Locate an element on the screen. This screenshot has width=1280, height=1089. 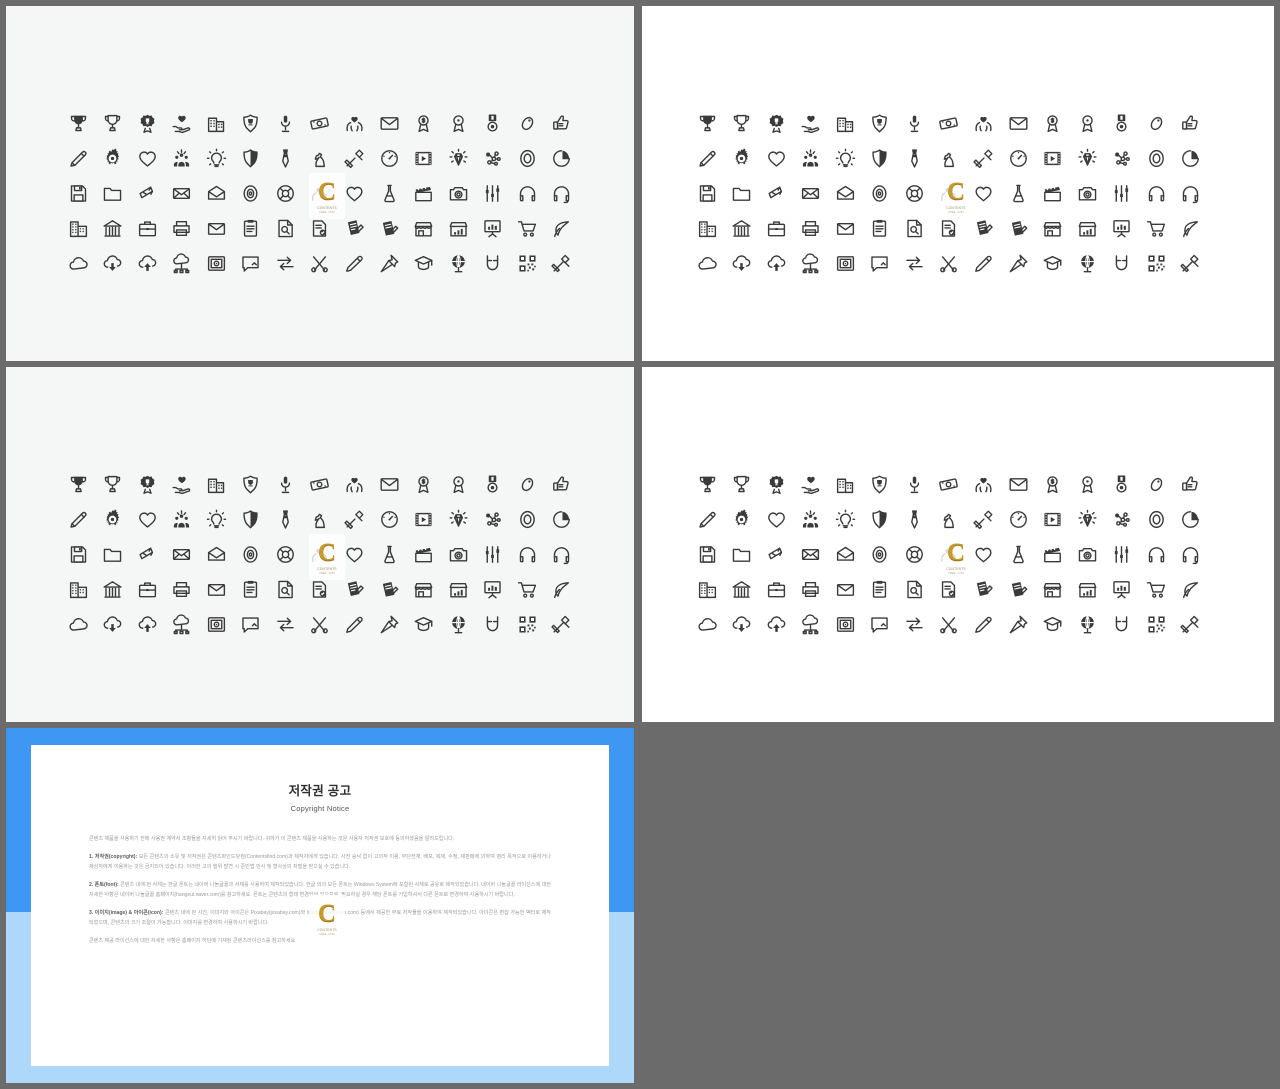
inbox-tray-icon is located at coordinates (216, 590).